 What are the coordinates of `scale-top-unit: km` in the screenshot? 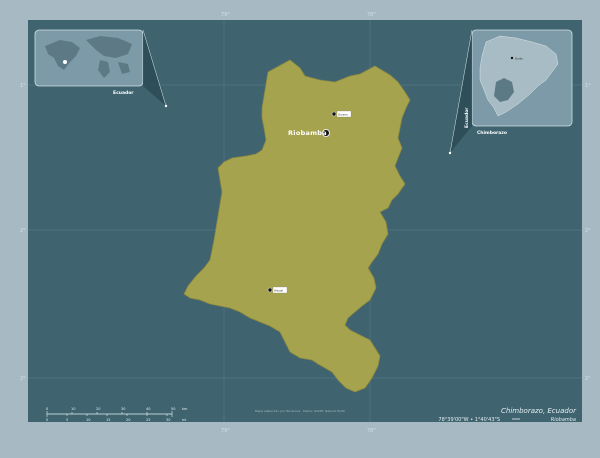 It's located at (185, 409).